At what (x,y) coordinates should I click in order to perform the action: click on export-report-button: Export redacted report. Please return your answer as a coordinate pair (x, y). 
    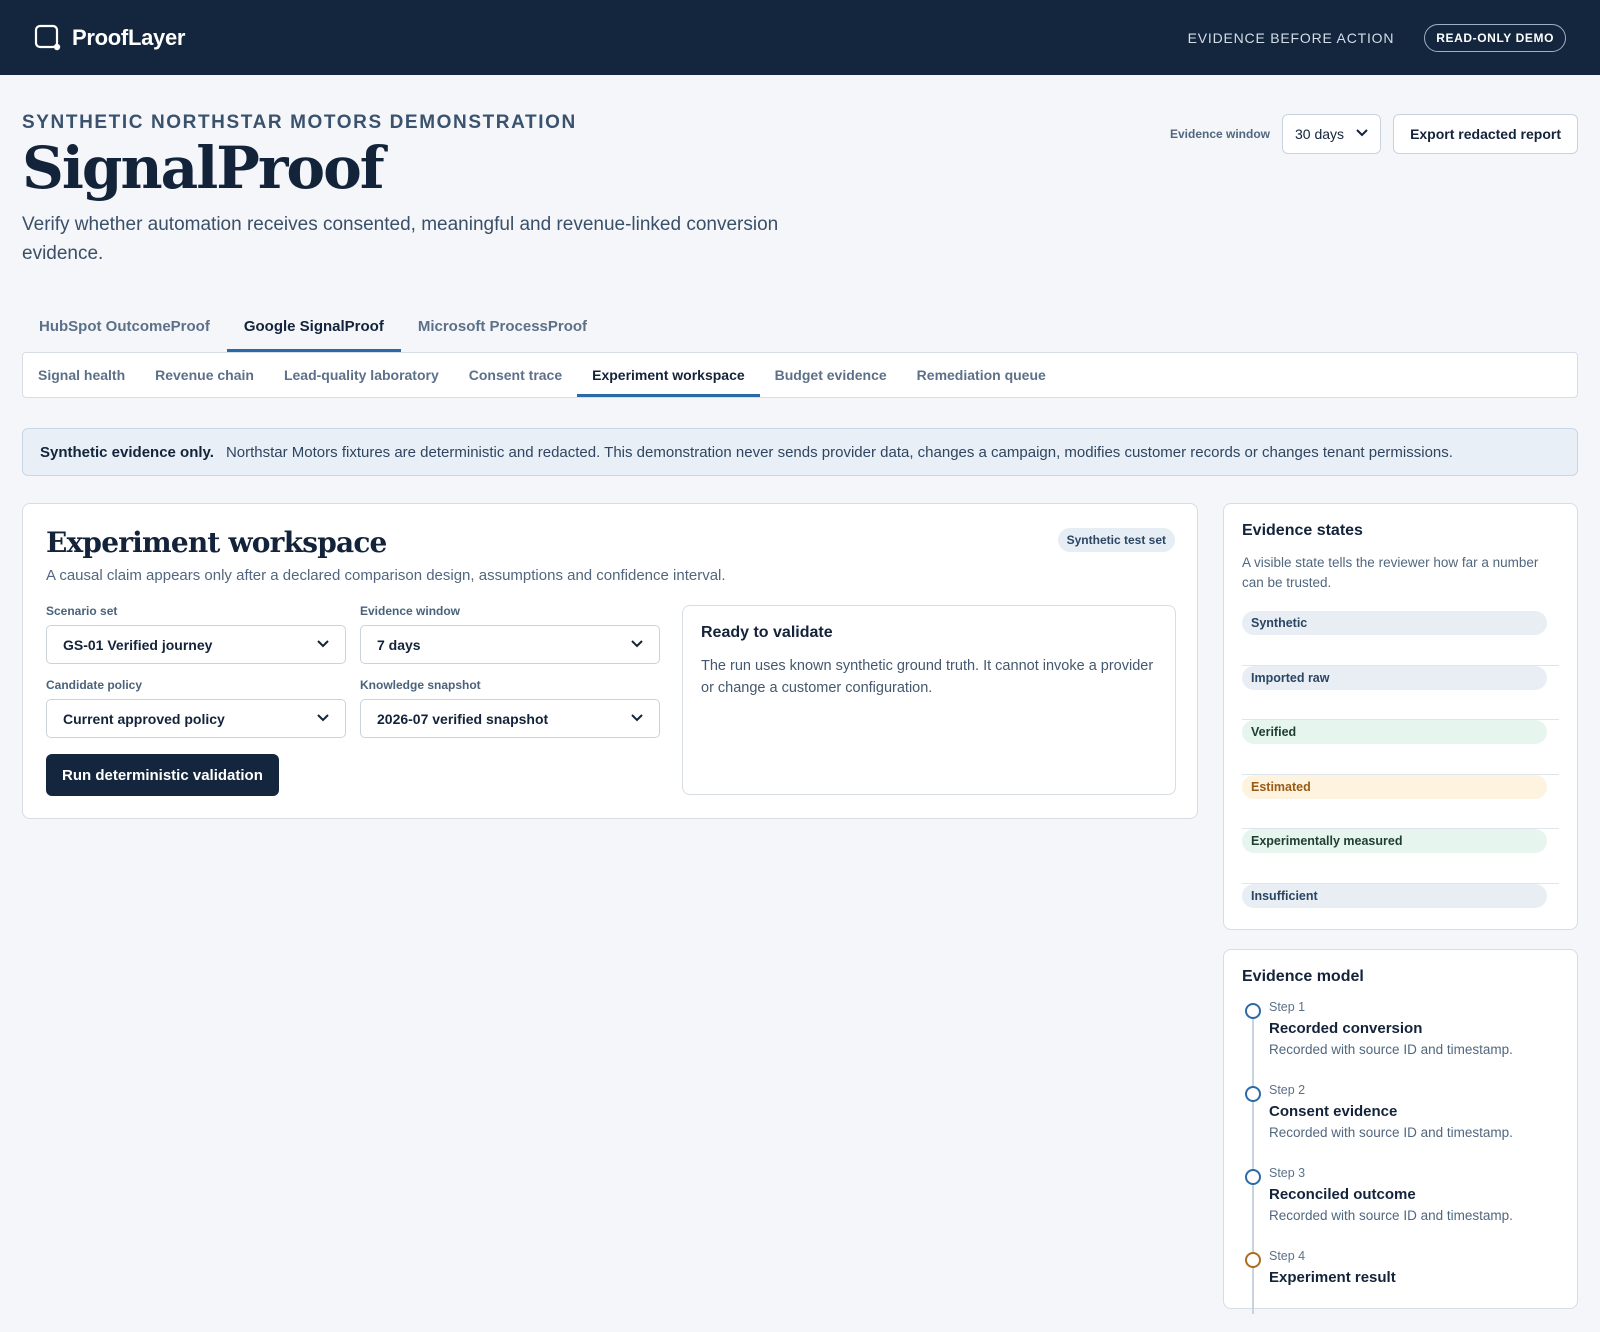
    Looking at the image, I should click on (1485, 134).